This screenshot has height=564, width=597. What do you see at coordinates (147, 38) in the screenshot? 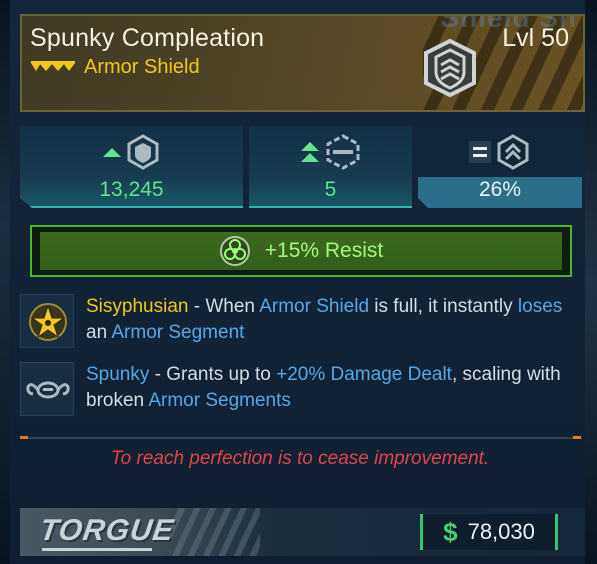
I see `item-name: Spunky Compleation` at bounding box center [147, 38].